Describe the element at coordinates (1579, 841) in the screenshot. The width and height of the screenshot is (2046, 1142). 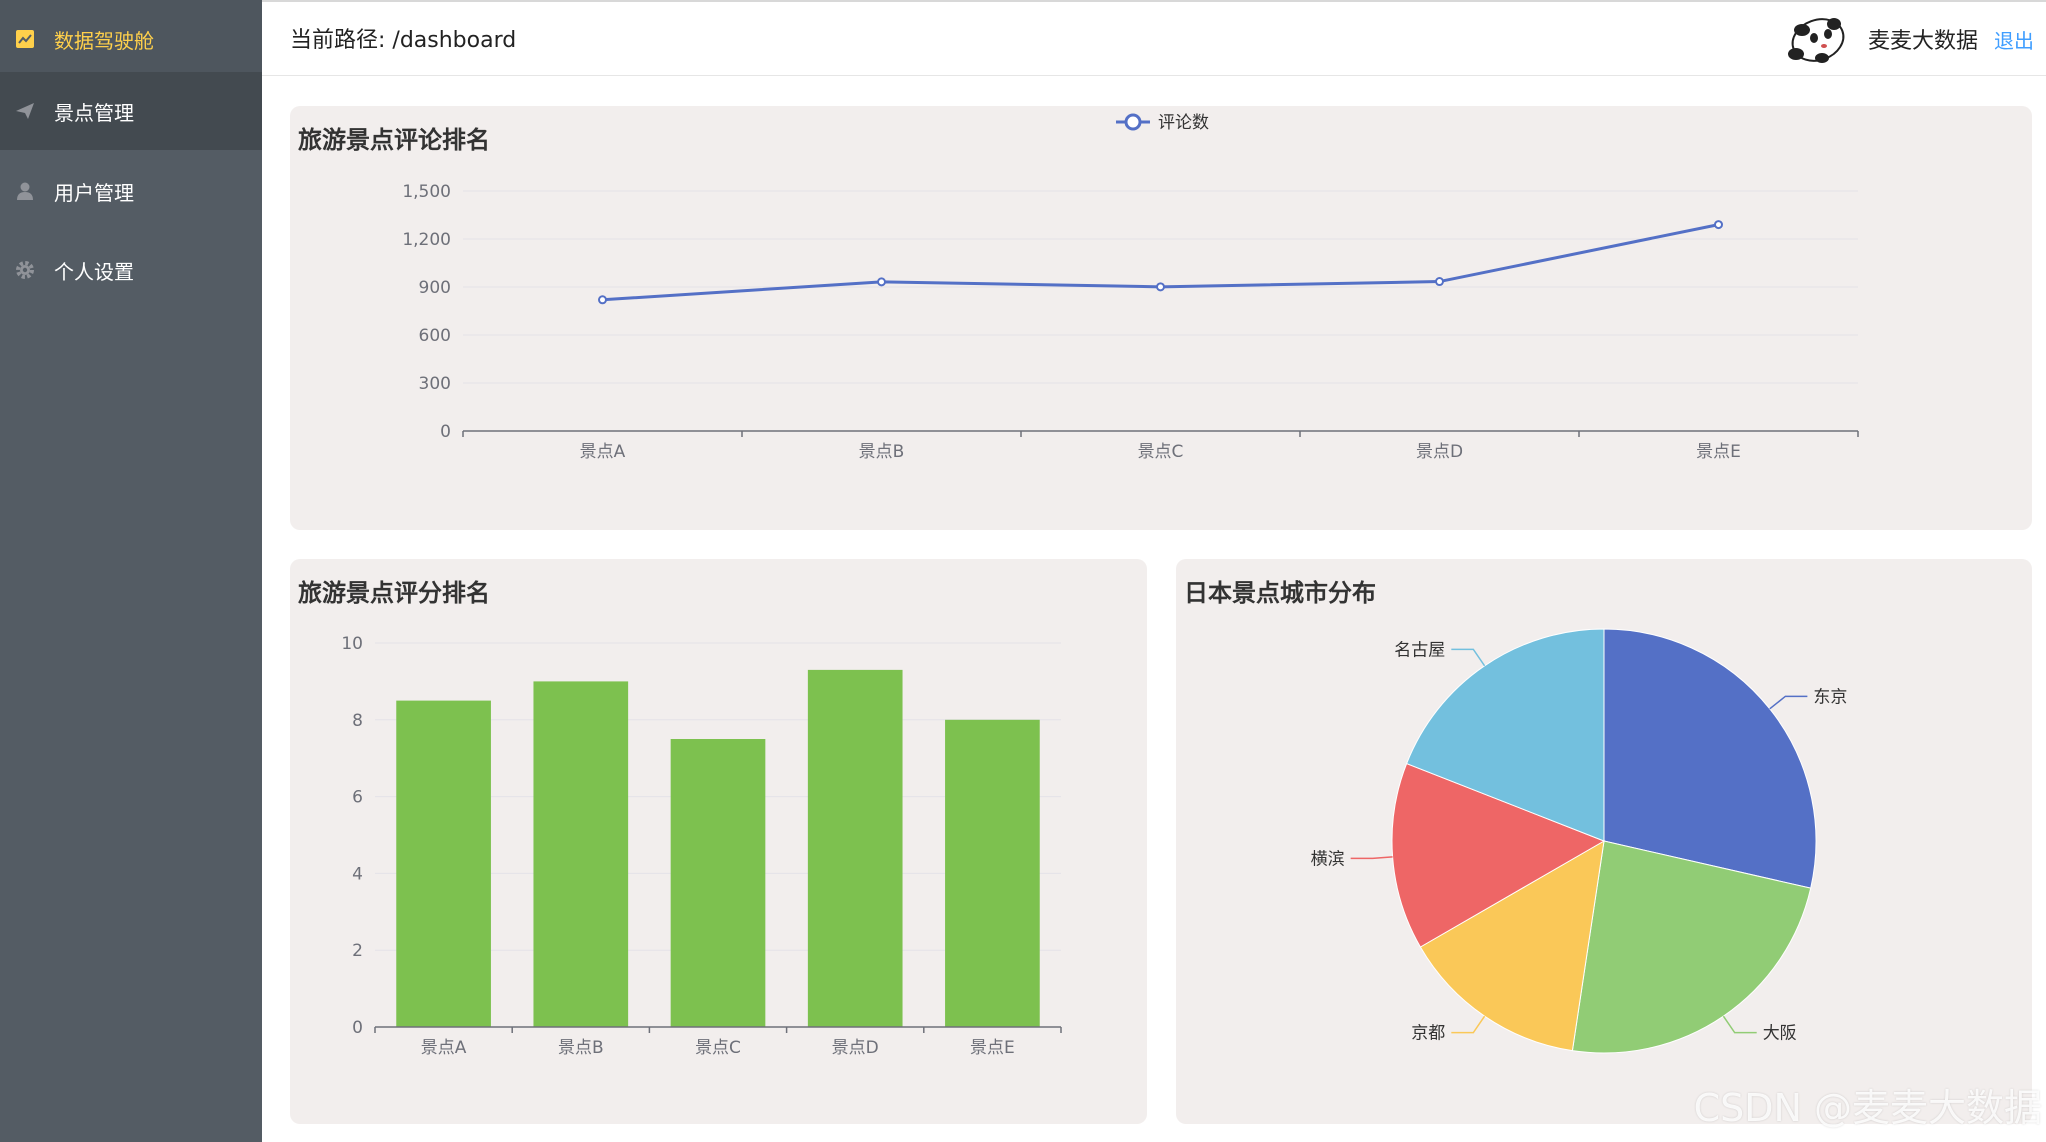
I see `pie-chart: 东京大阪 京都 横滨 名古屋` at that location.